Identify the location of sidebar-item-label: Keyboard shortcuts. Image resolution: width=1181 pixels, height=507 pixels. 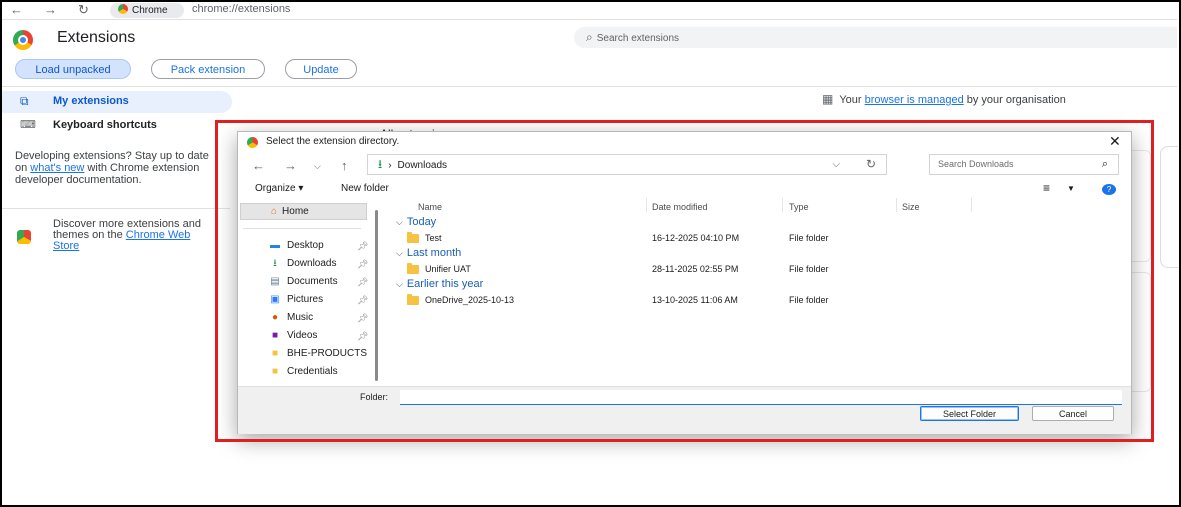
(105, 125).